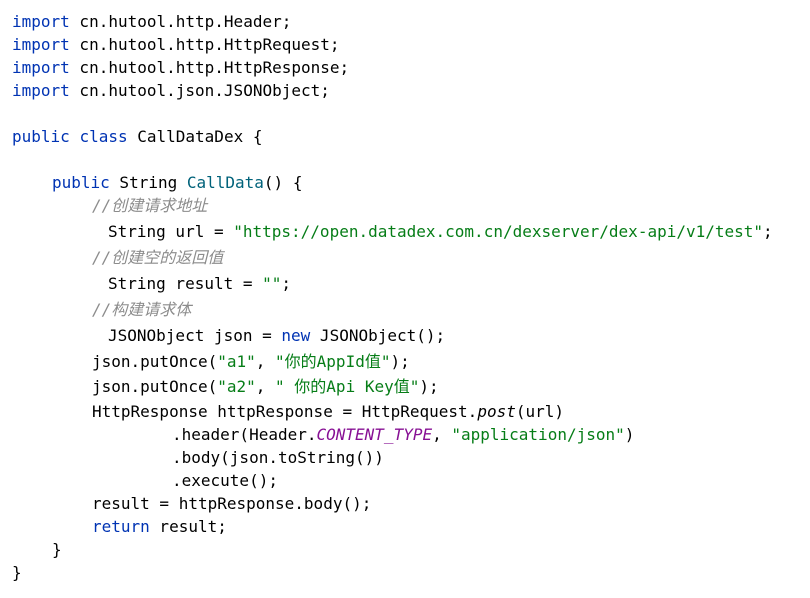  I want to click on import-path: cn.hutool.http.HttpRequest;, so click(204, 44).